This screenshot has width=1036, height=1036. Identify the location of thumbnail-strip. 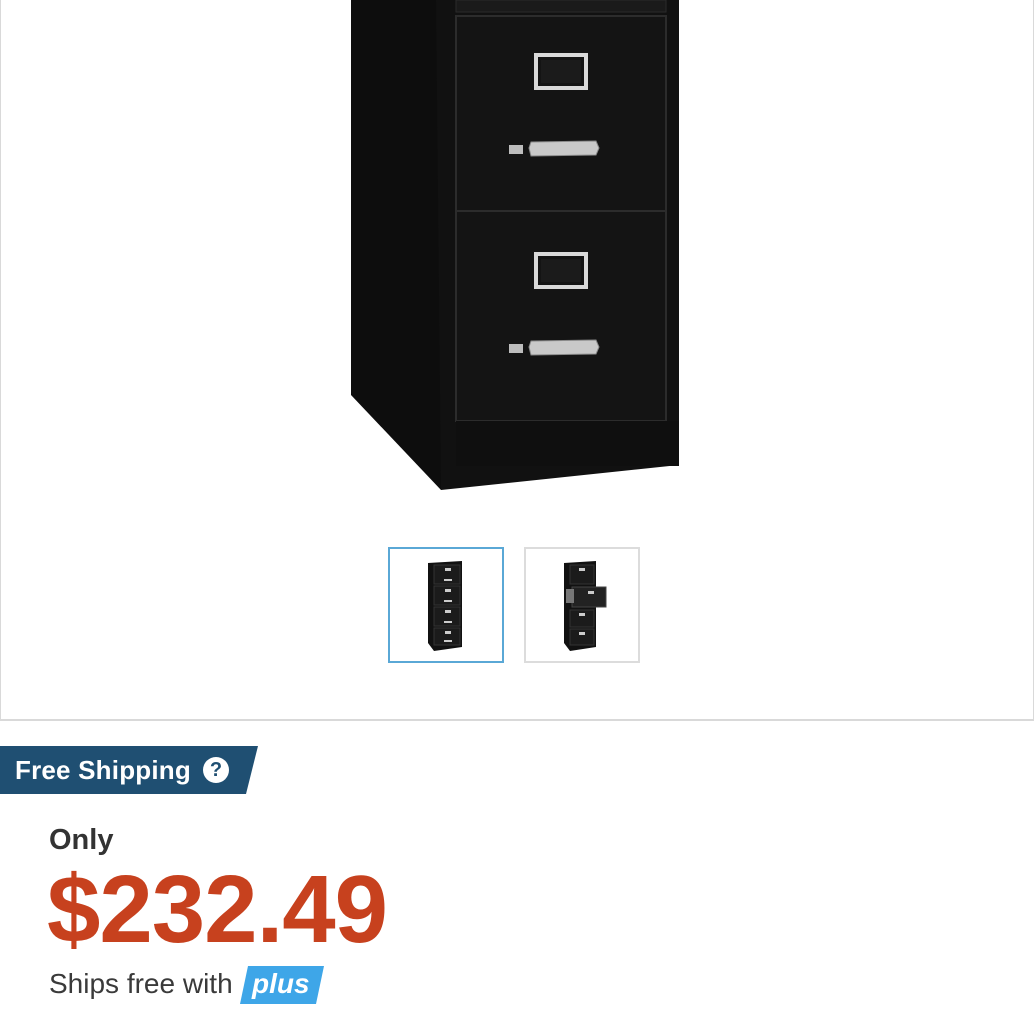
(514, 605).